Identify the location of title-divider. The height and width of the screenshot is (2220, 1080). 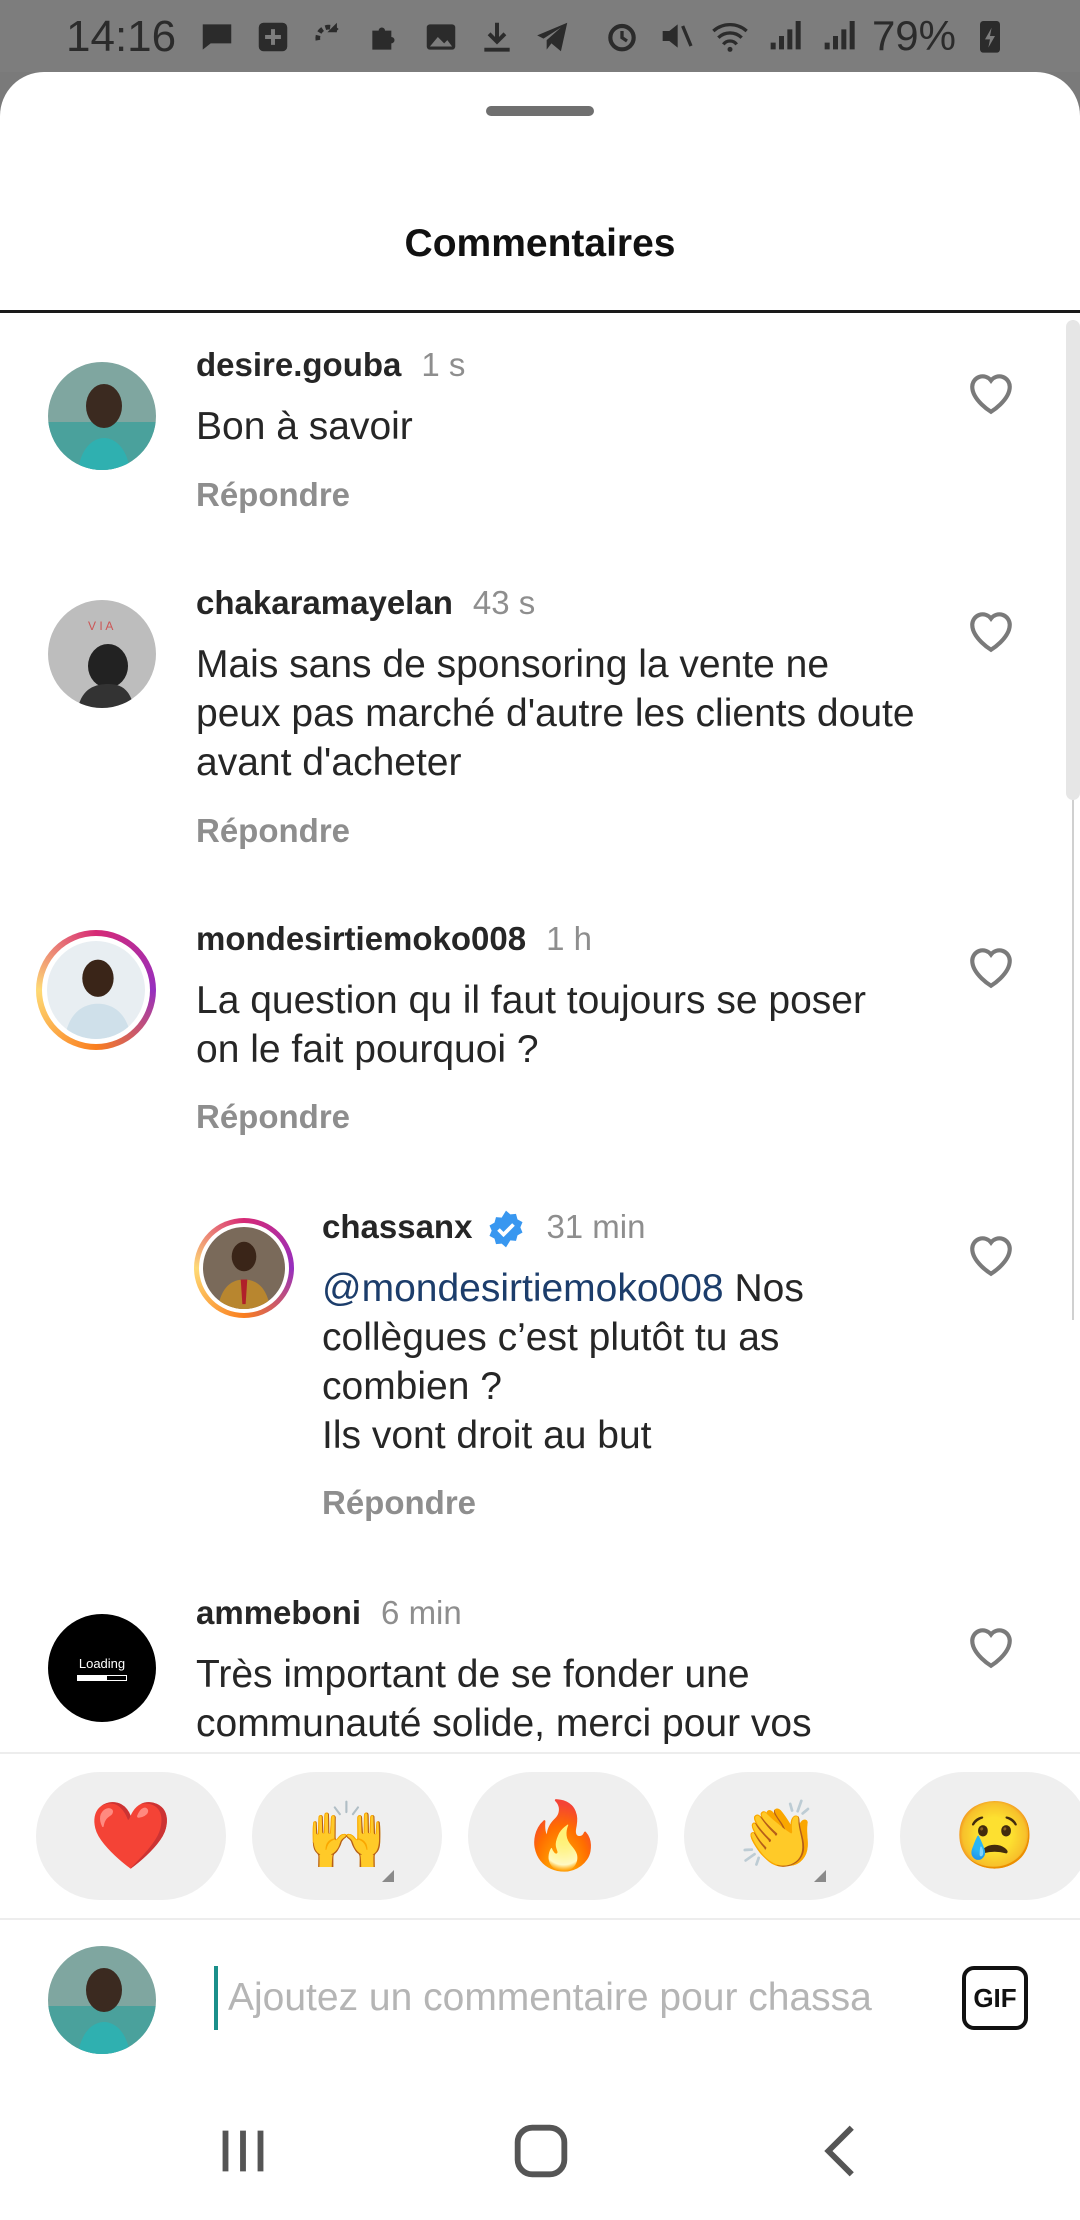
(540, 311).